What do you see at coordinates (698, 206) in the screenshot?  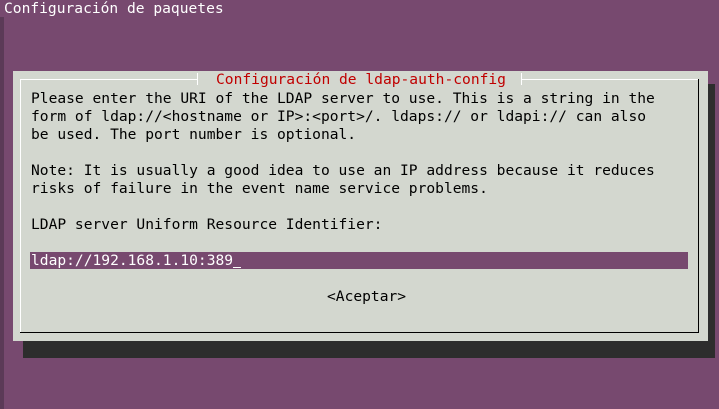 I see `dialog-border-right` at bounding box center [698, 206].